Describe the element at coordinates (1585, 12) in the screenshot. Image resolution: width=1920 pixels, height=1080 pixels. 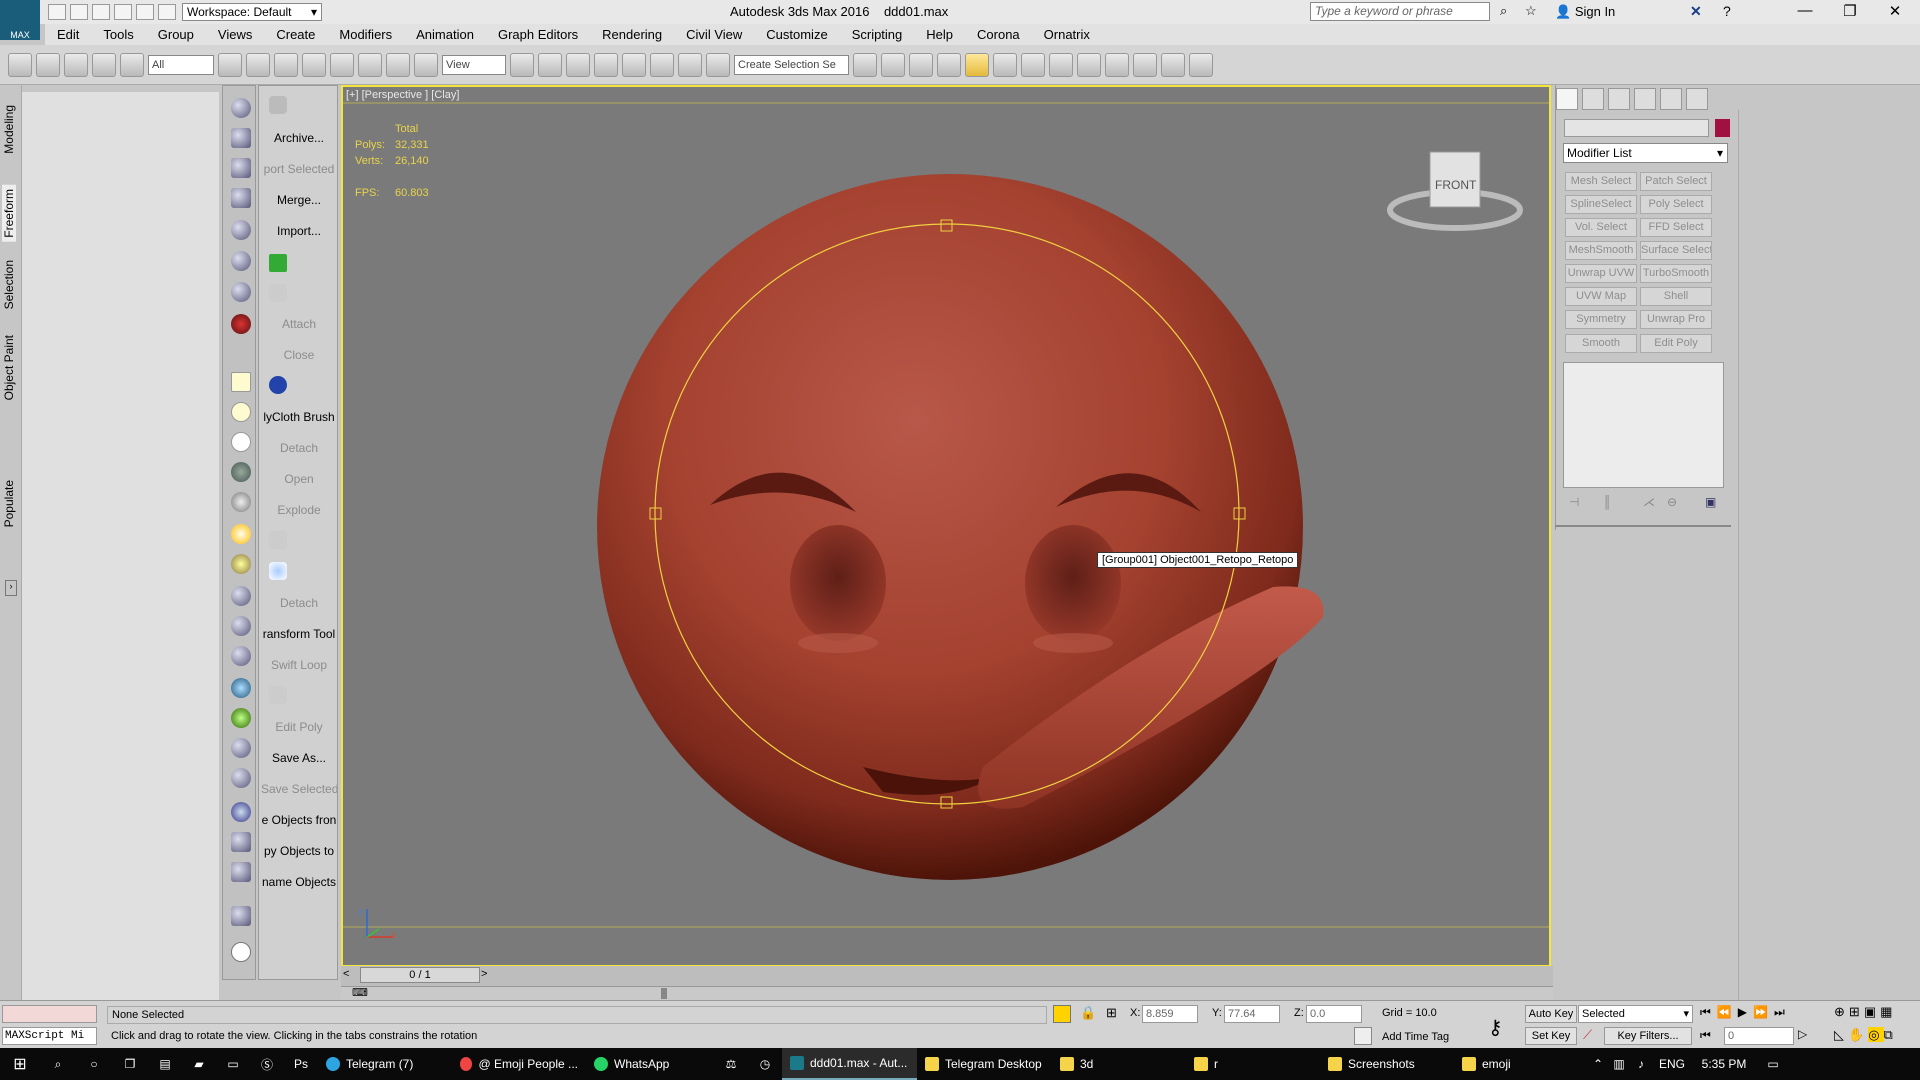
I see `sign-in-link: 👤 Sign In` at that location.